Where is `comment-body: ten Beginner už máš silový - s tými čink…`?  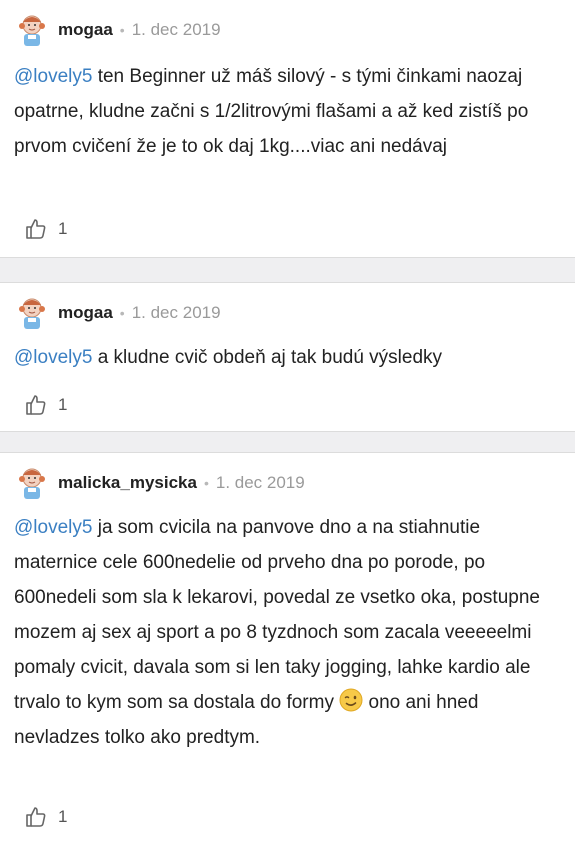
comment-body: ten Beginner už máš silový - s tými čink… is located at coordinates (271, 111).